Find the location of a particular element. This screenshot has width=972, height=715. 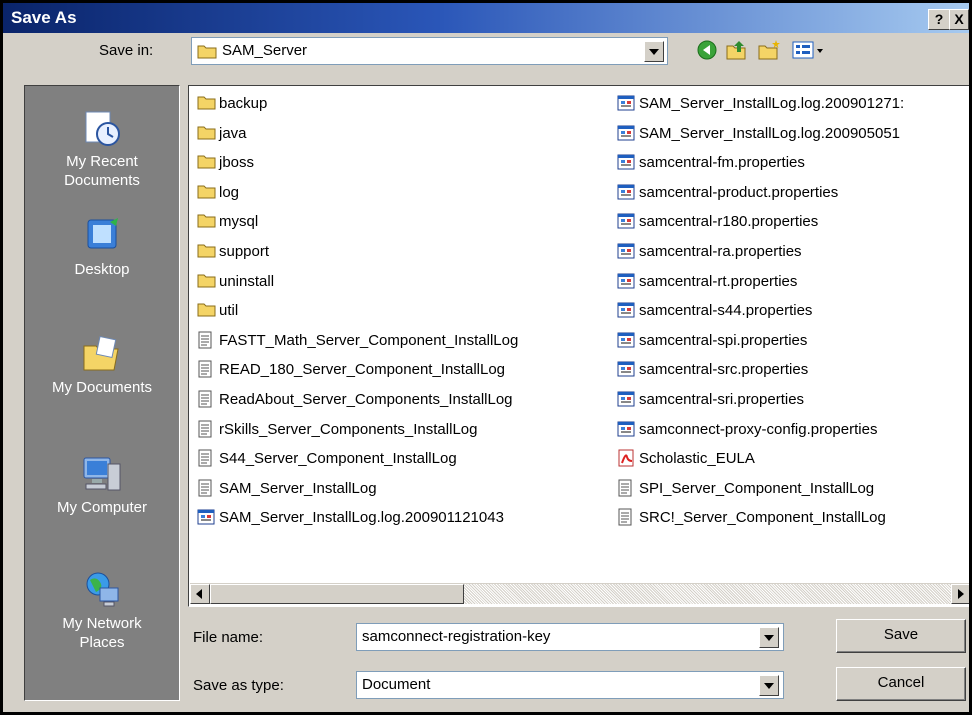

place-network-places: My Network Places is located at coordinates (102, 611).